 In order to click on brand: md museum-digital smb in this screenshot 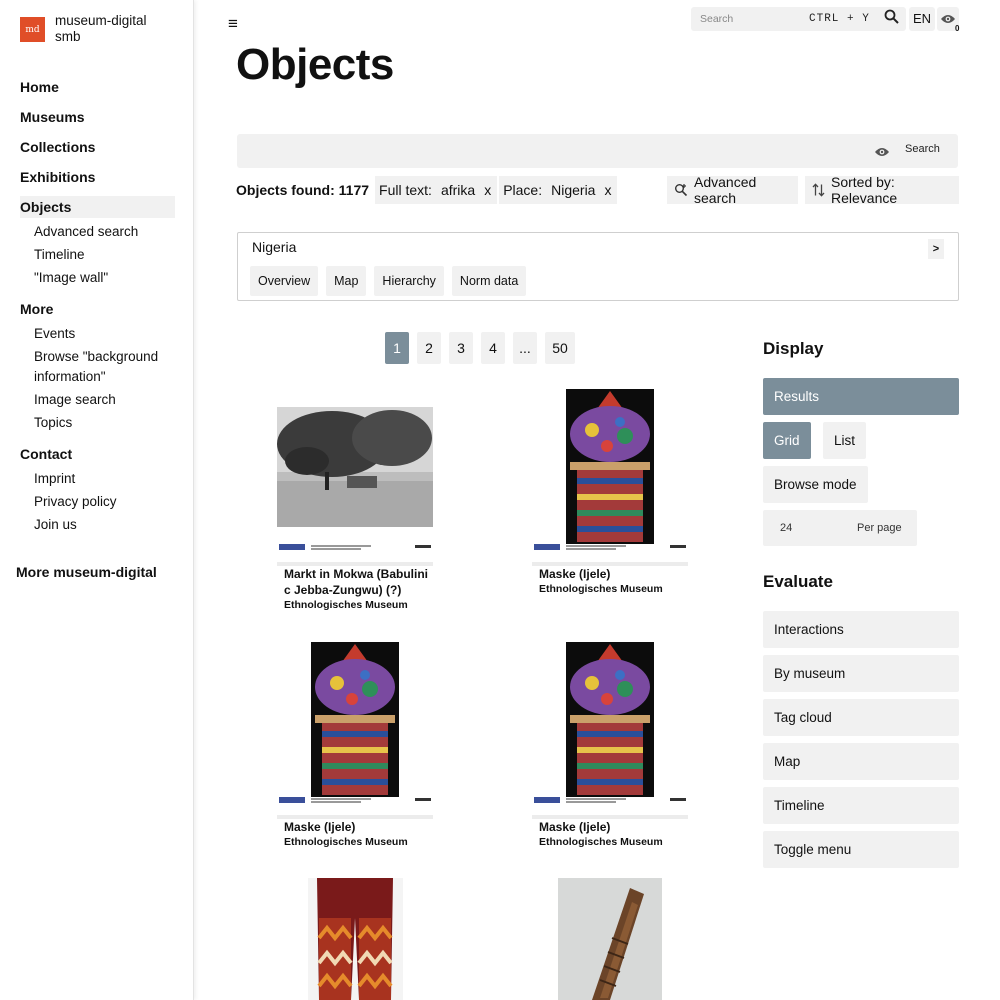, I will do `click(92, 29)`.